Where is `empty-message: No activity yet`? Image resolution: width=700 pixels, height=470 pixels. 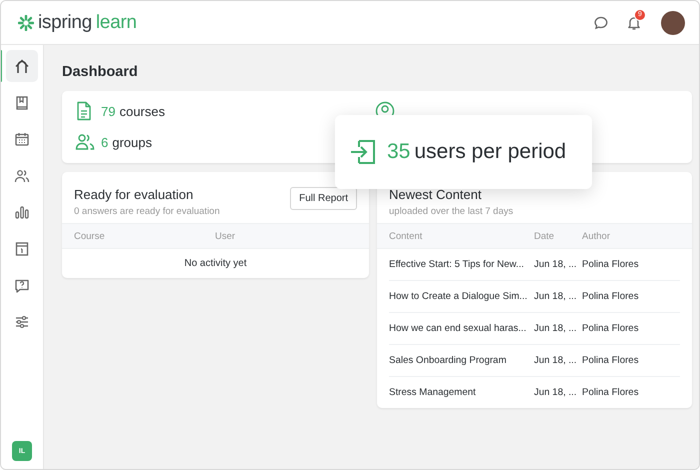 empty-message: No activity yet is located at coordinates (215, 263).